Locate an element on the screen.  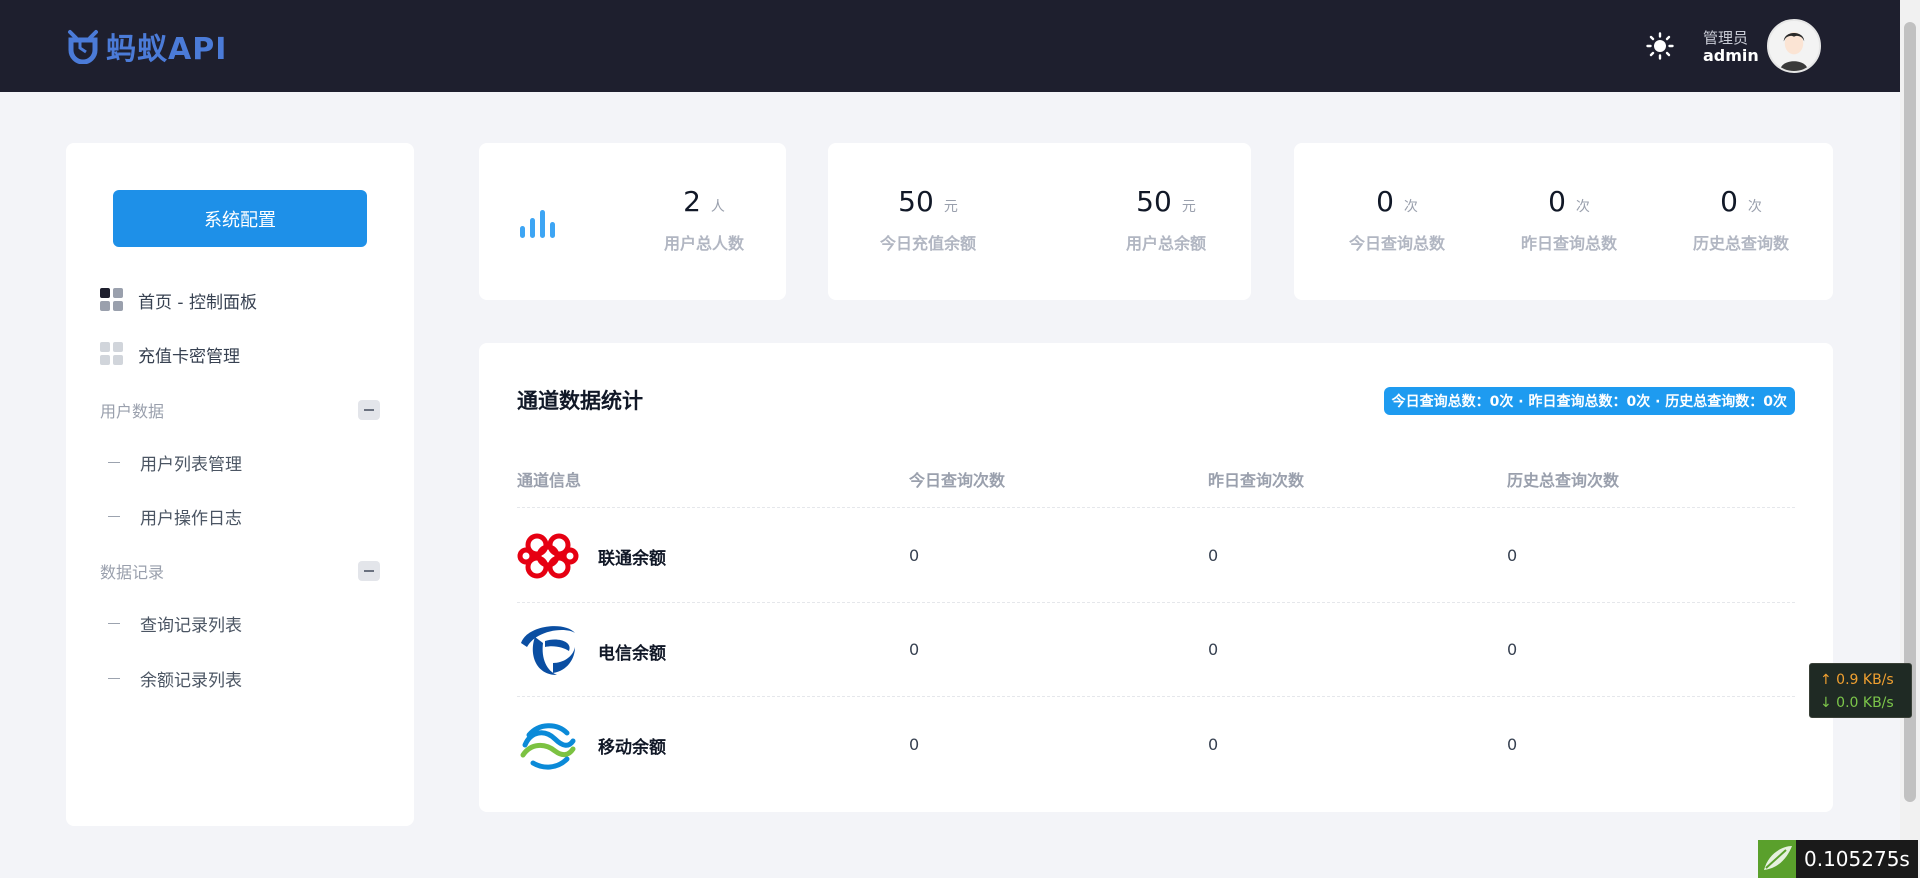
stat-card-balance: 50 元 今日充值余额 50 元 用户总余额 is located at coordinates (1039, 221).